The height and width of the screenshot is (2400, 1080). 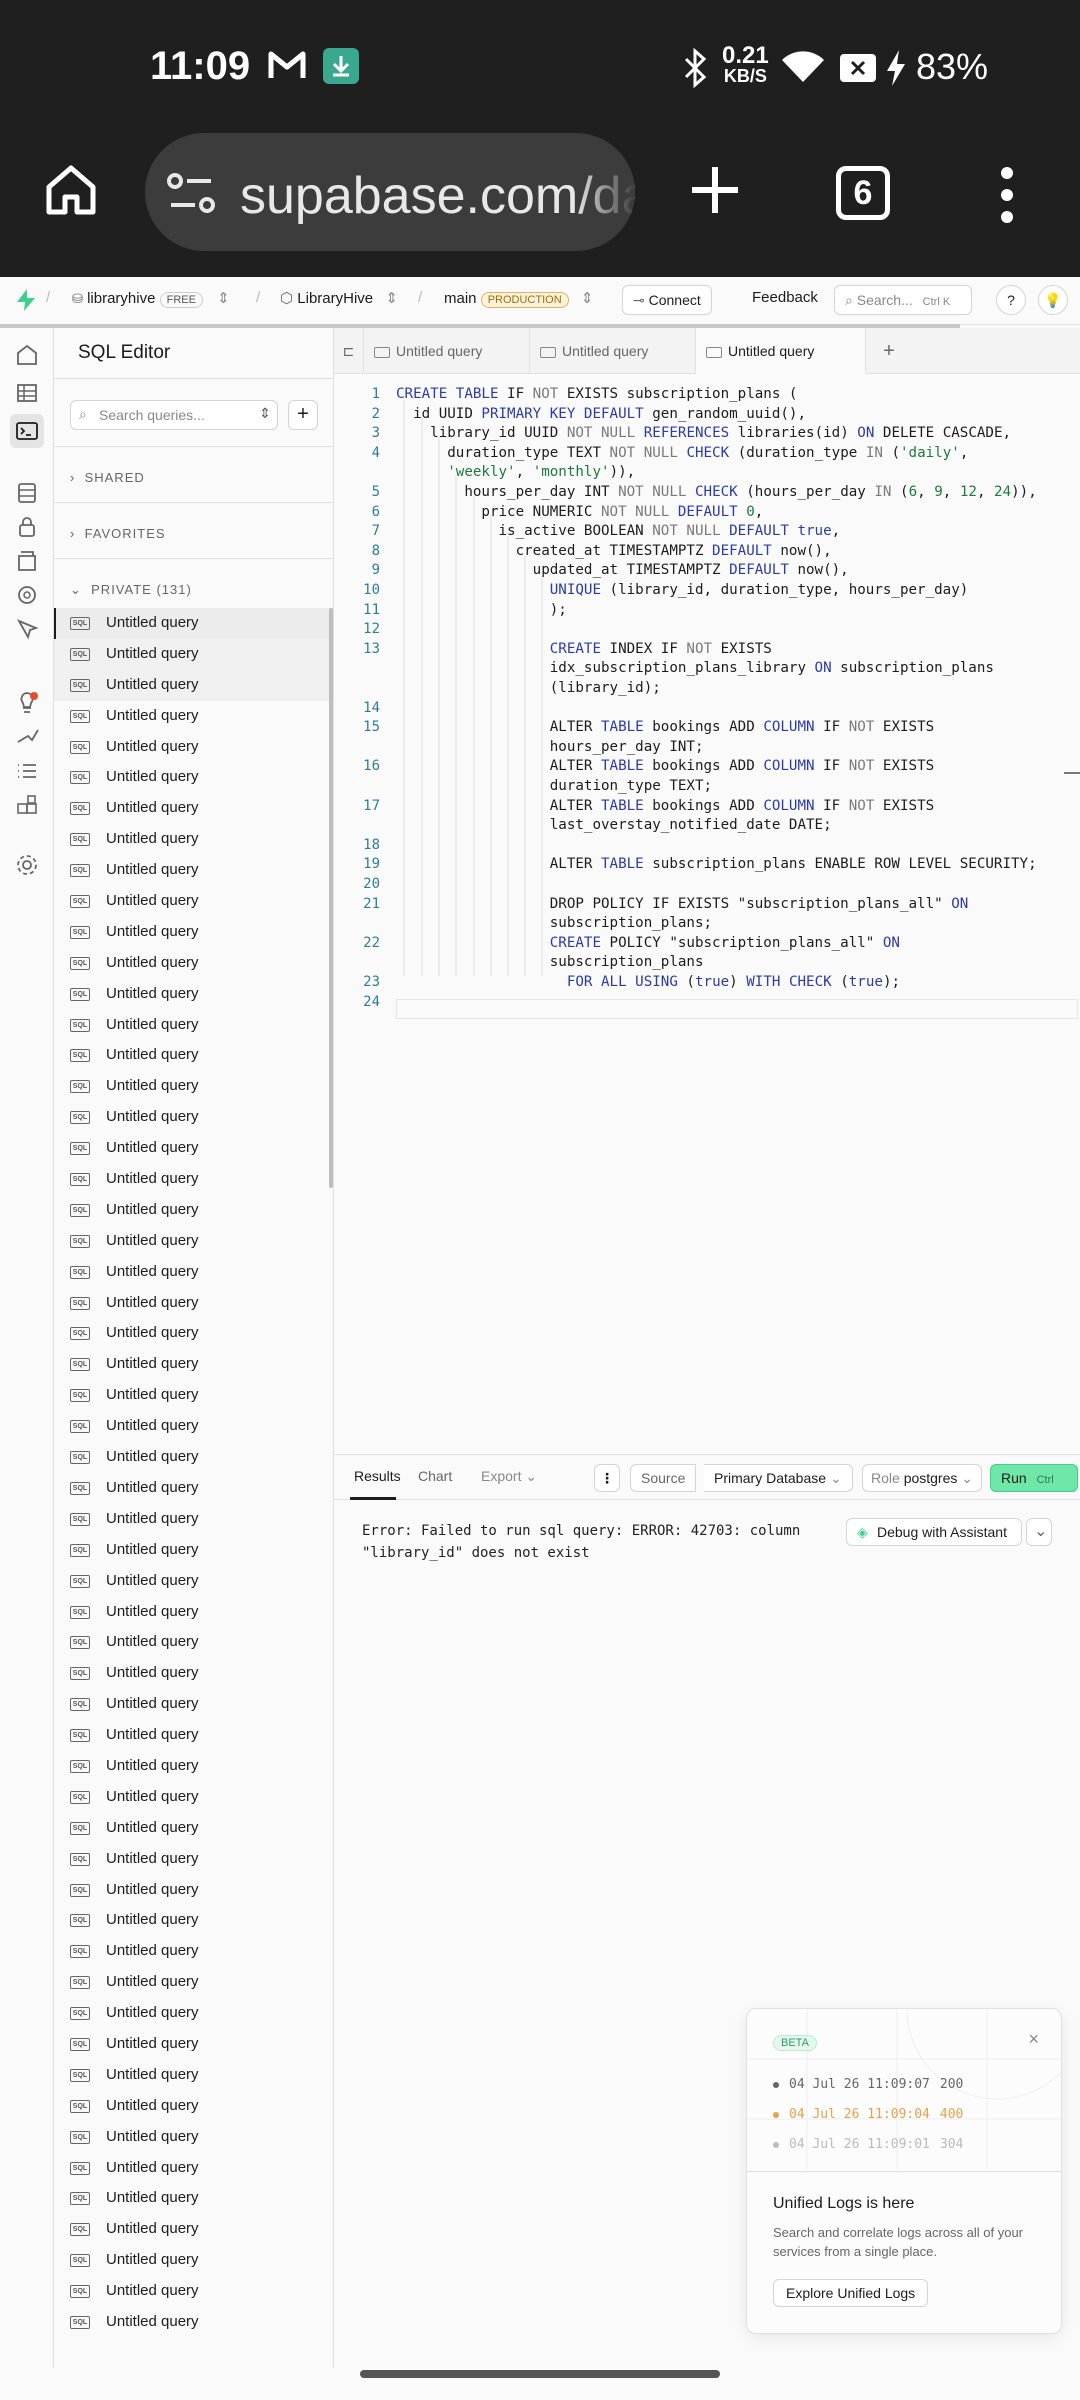 What do you see at coordinates (27, 865) in the screenshot?
I see `settings-gear-icon` at bounding box center [27, 865].